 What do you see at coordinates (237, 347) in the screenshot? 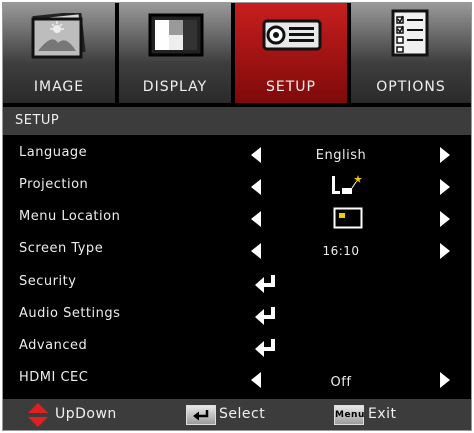
I see `row-advanced: Advanced` at bounding box center [237, 347].